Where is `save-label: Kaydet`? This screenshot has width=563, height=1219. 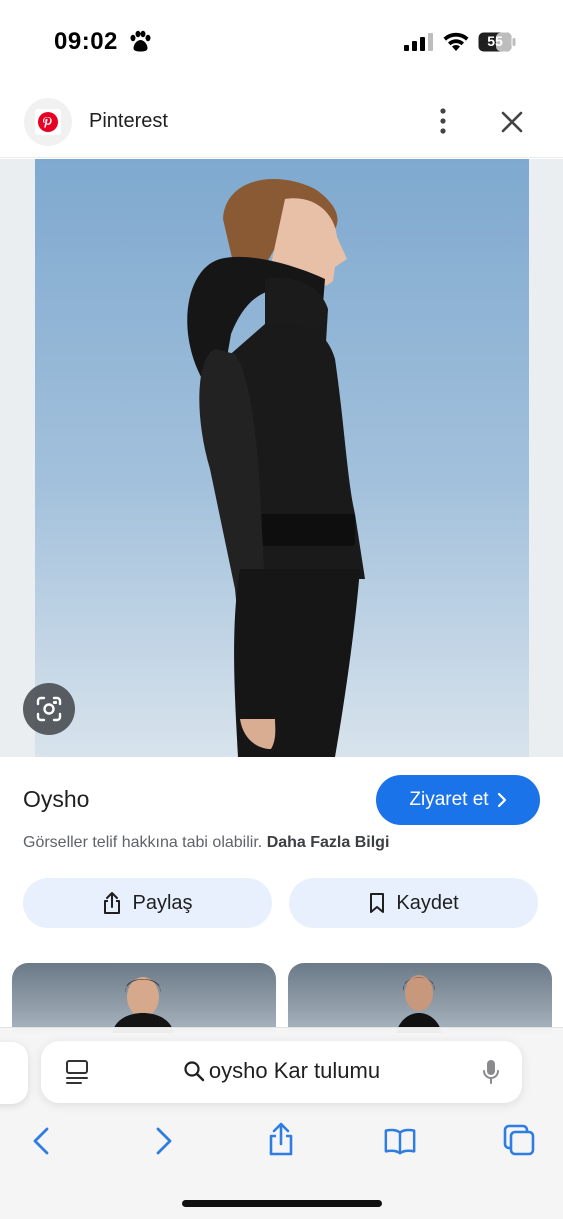 save-label: Kaydet is located at coordinates (427, 902).